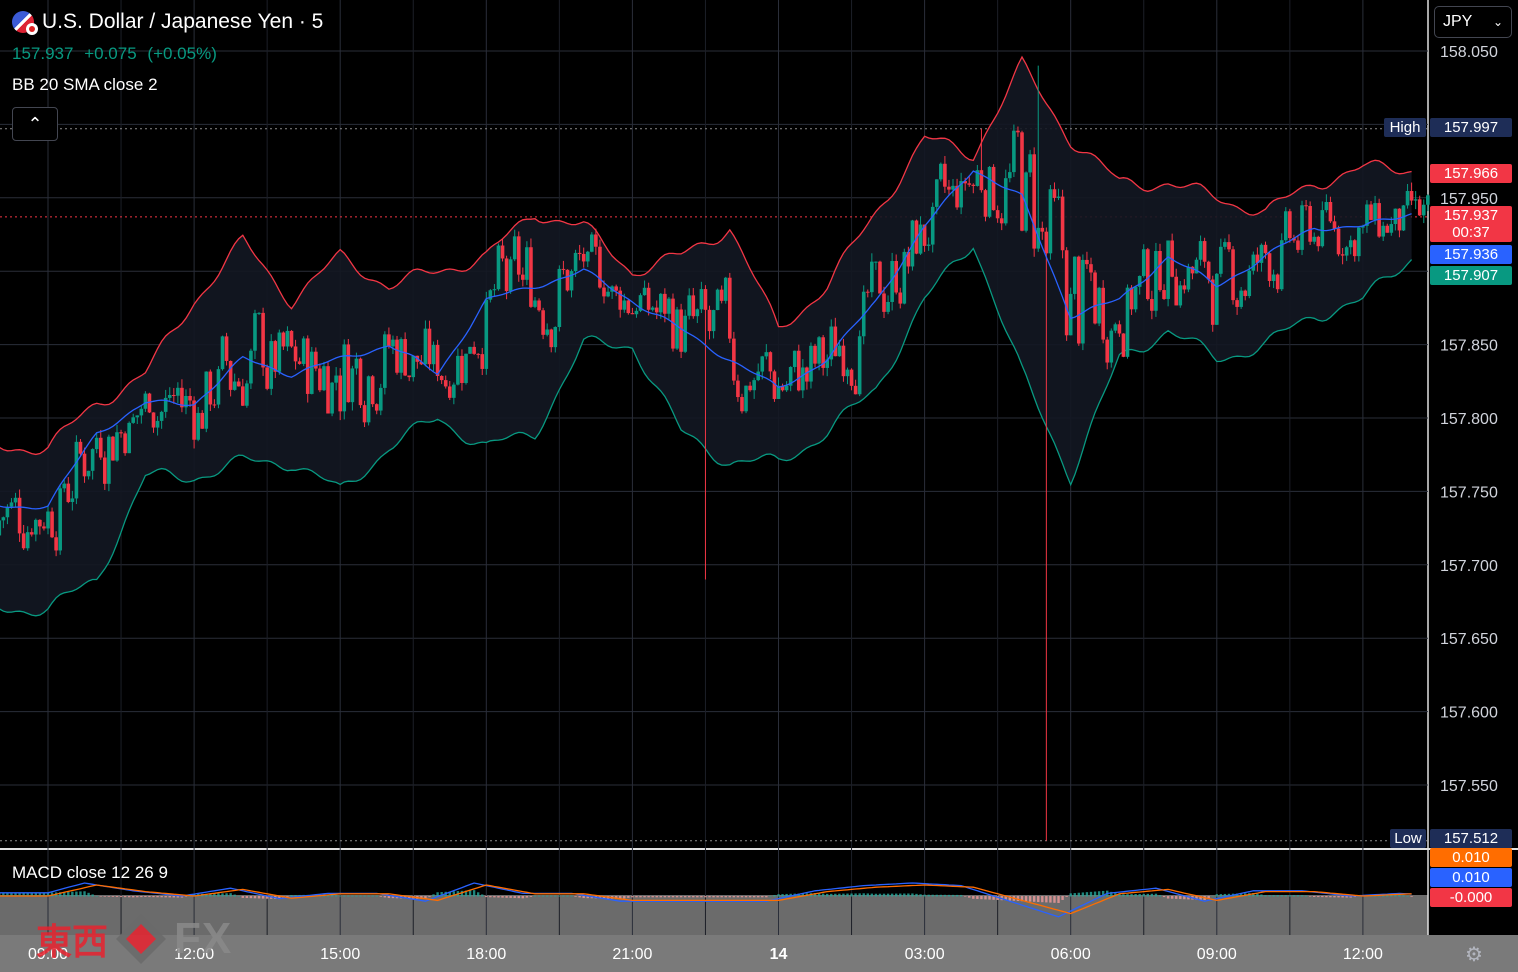  Describe the element at coordinates (117, 54) in the screenshot. I see `quote-row: 157.937 +0.075 (+0.05%)` at that location.